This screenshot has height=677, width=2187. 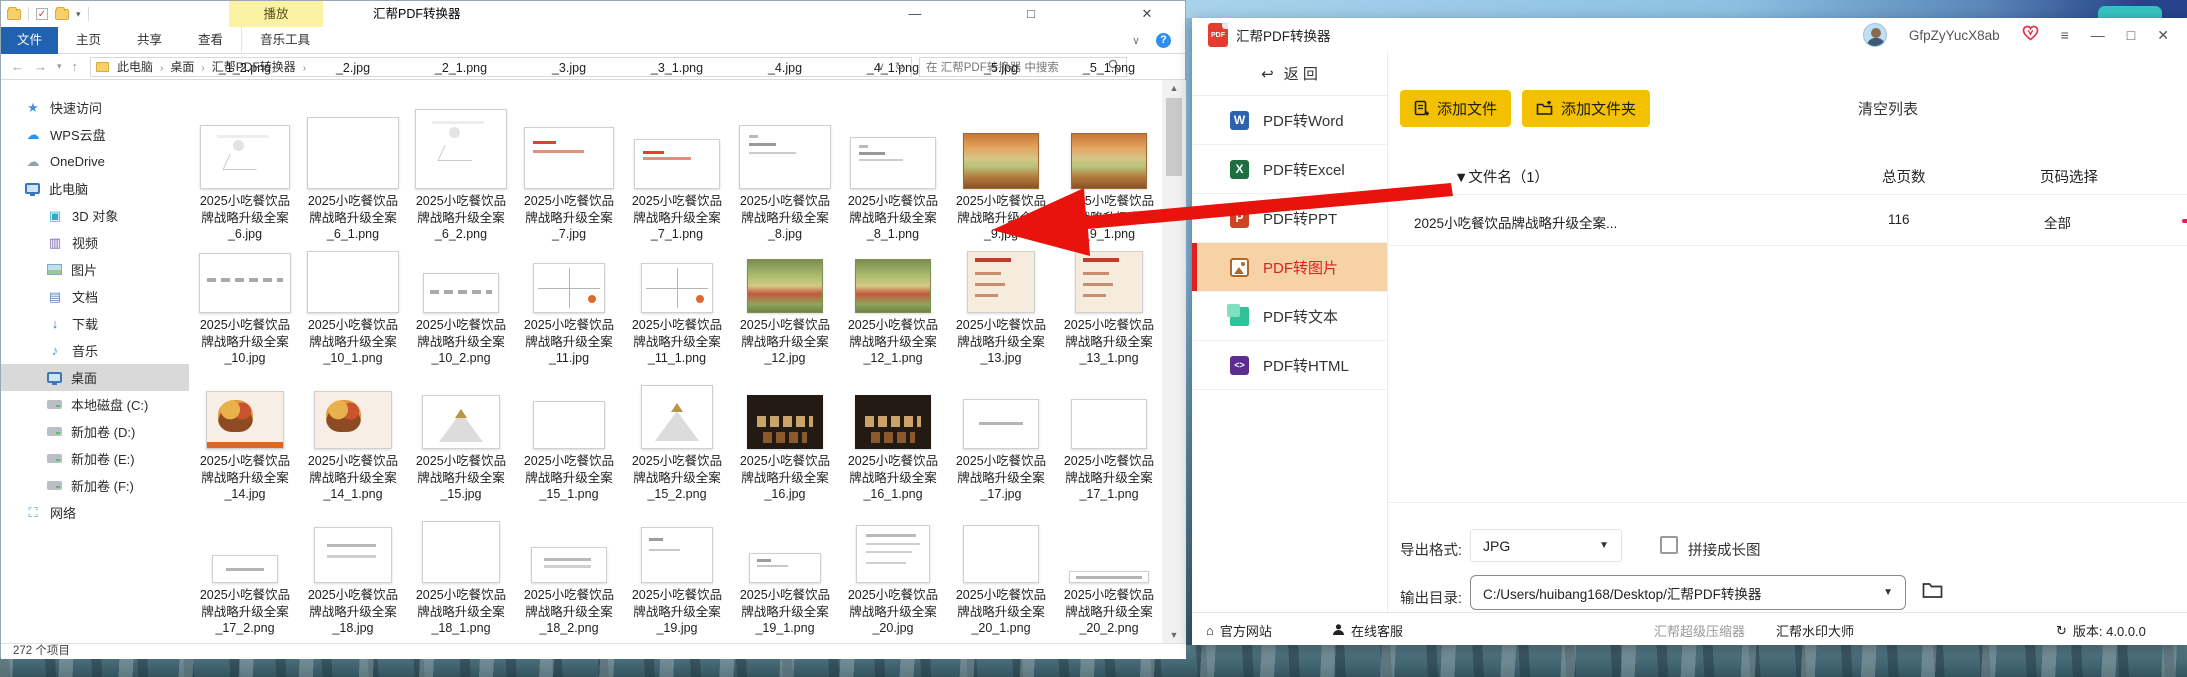 What do you see at coordinates (1109, 68) in the screenshot?
I see `file-label-clipped: _5_1.png` at bounding box center [1109, 68].